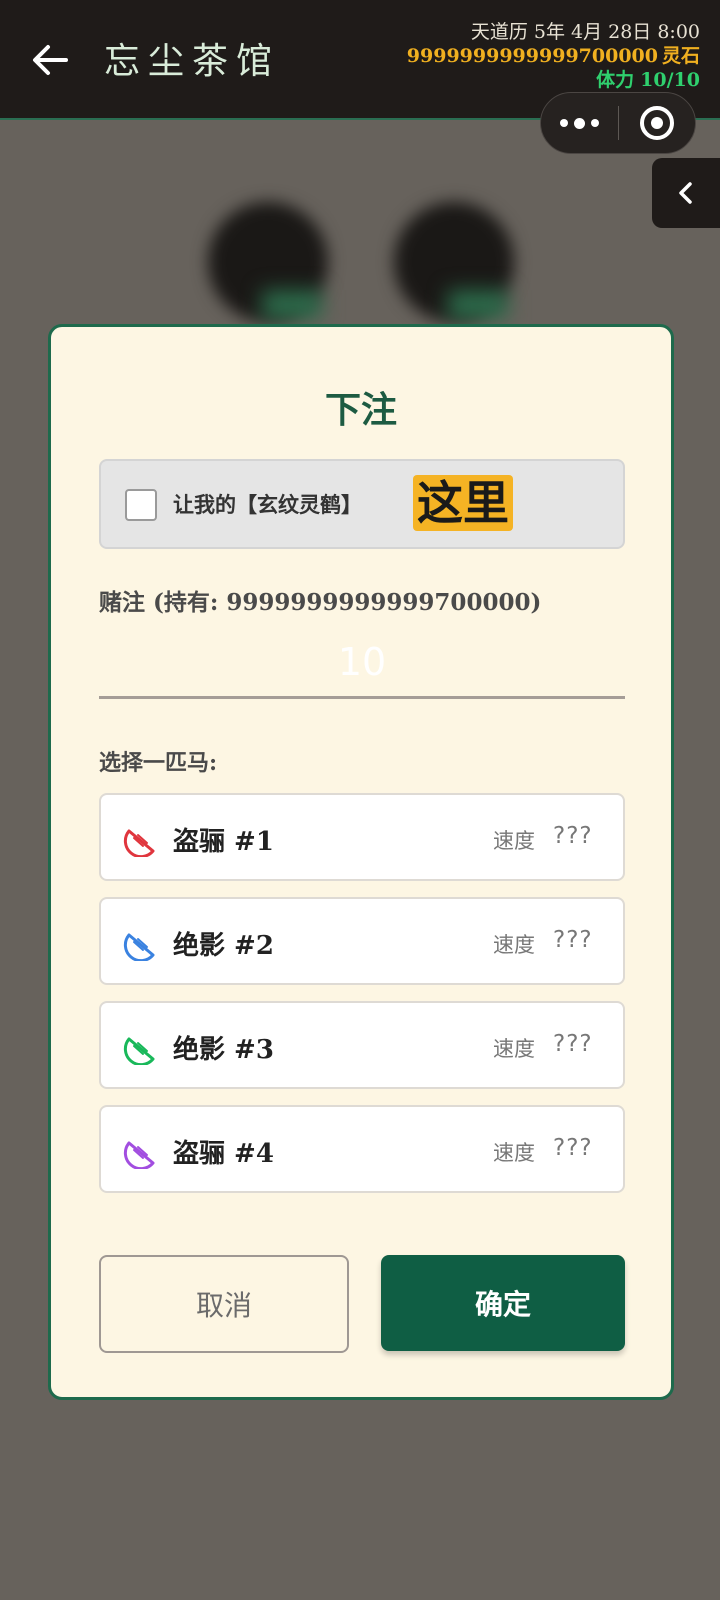  Describe the element at coordinates (223, 1050) in the screenshot. I see `horse-name: 绝影 #3` at that location.